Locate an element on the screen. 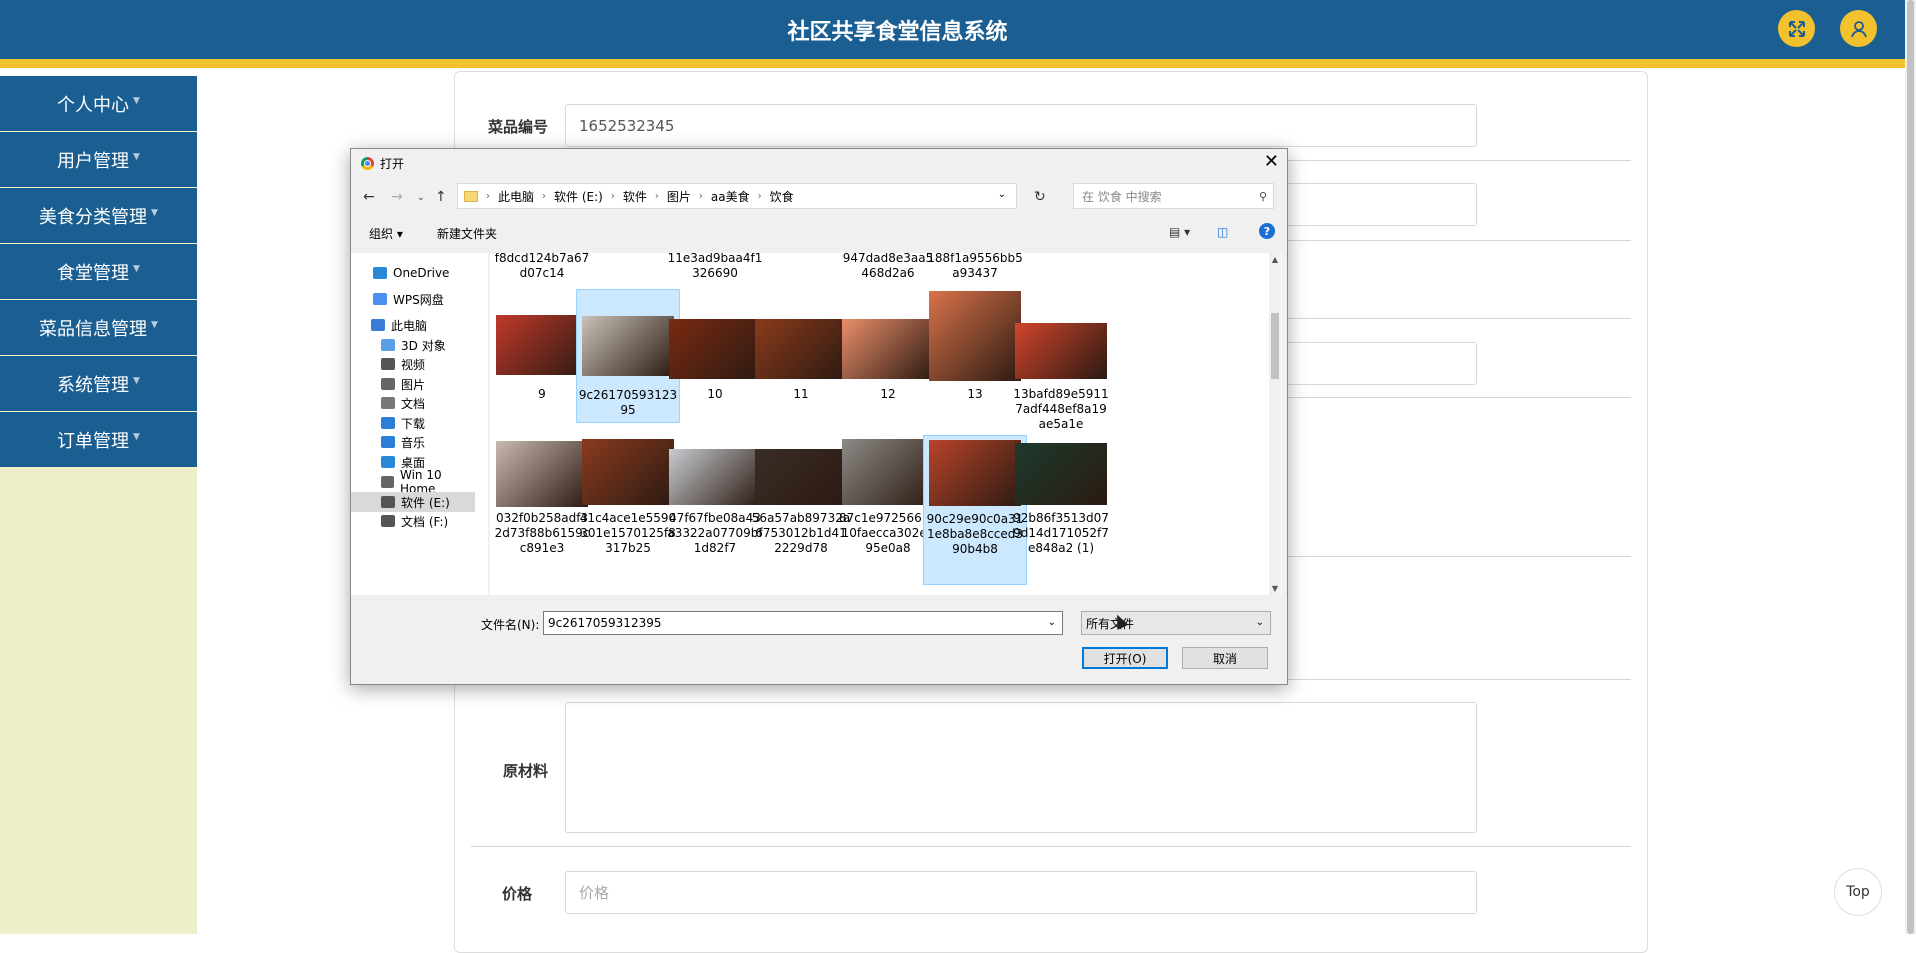 This screenshot has width=1916, height=953. file-item: 11e3ad9baa4f1 326690 is located at coordinates (715, 267).